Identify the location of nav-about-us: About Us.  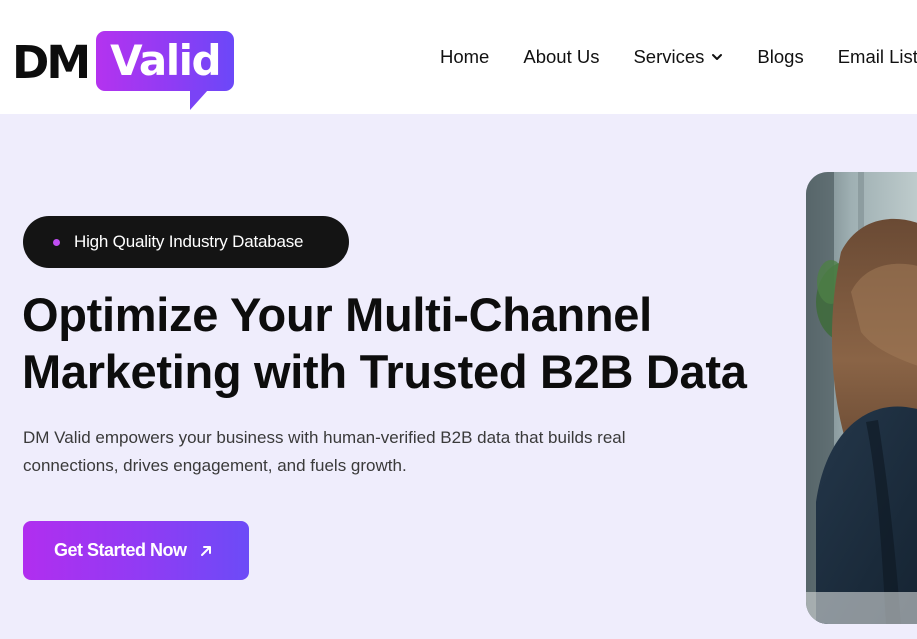
(561, 57).